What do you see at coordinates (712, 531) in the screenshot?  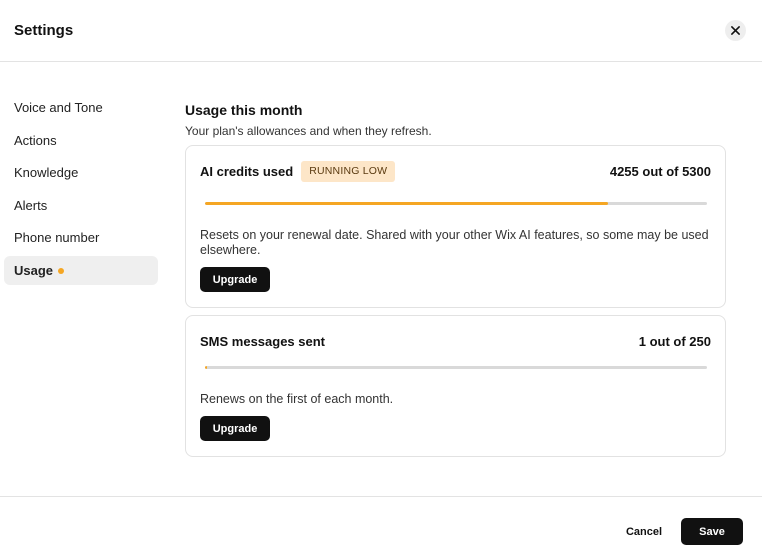 I see `save-button: Save` at bounding box center [712, 531].